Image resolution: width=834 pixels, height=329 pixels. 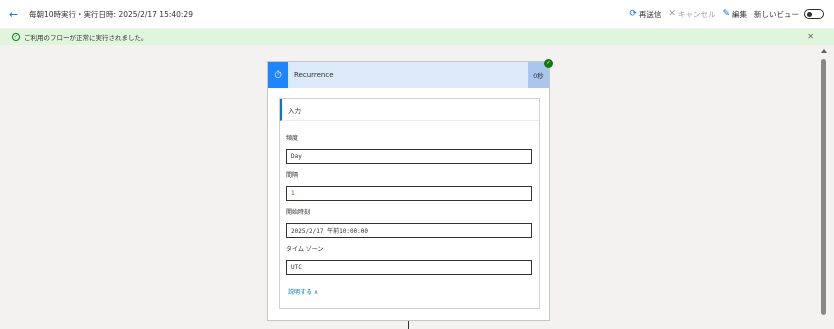 What do you see at coordinates (633, 14) in the screenshot?
I see `refresh-icon: ⟳` at bounding box center [633, 14].